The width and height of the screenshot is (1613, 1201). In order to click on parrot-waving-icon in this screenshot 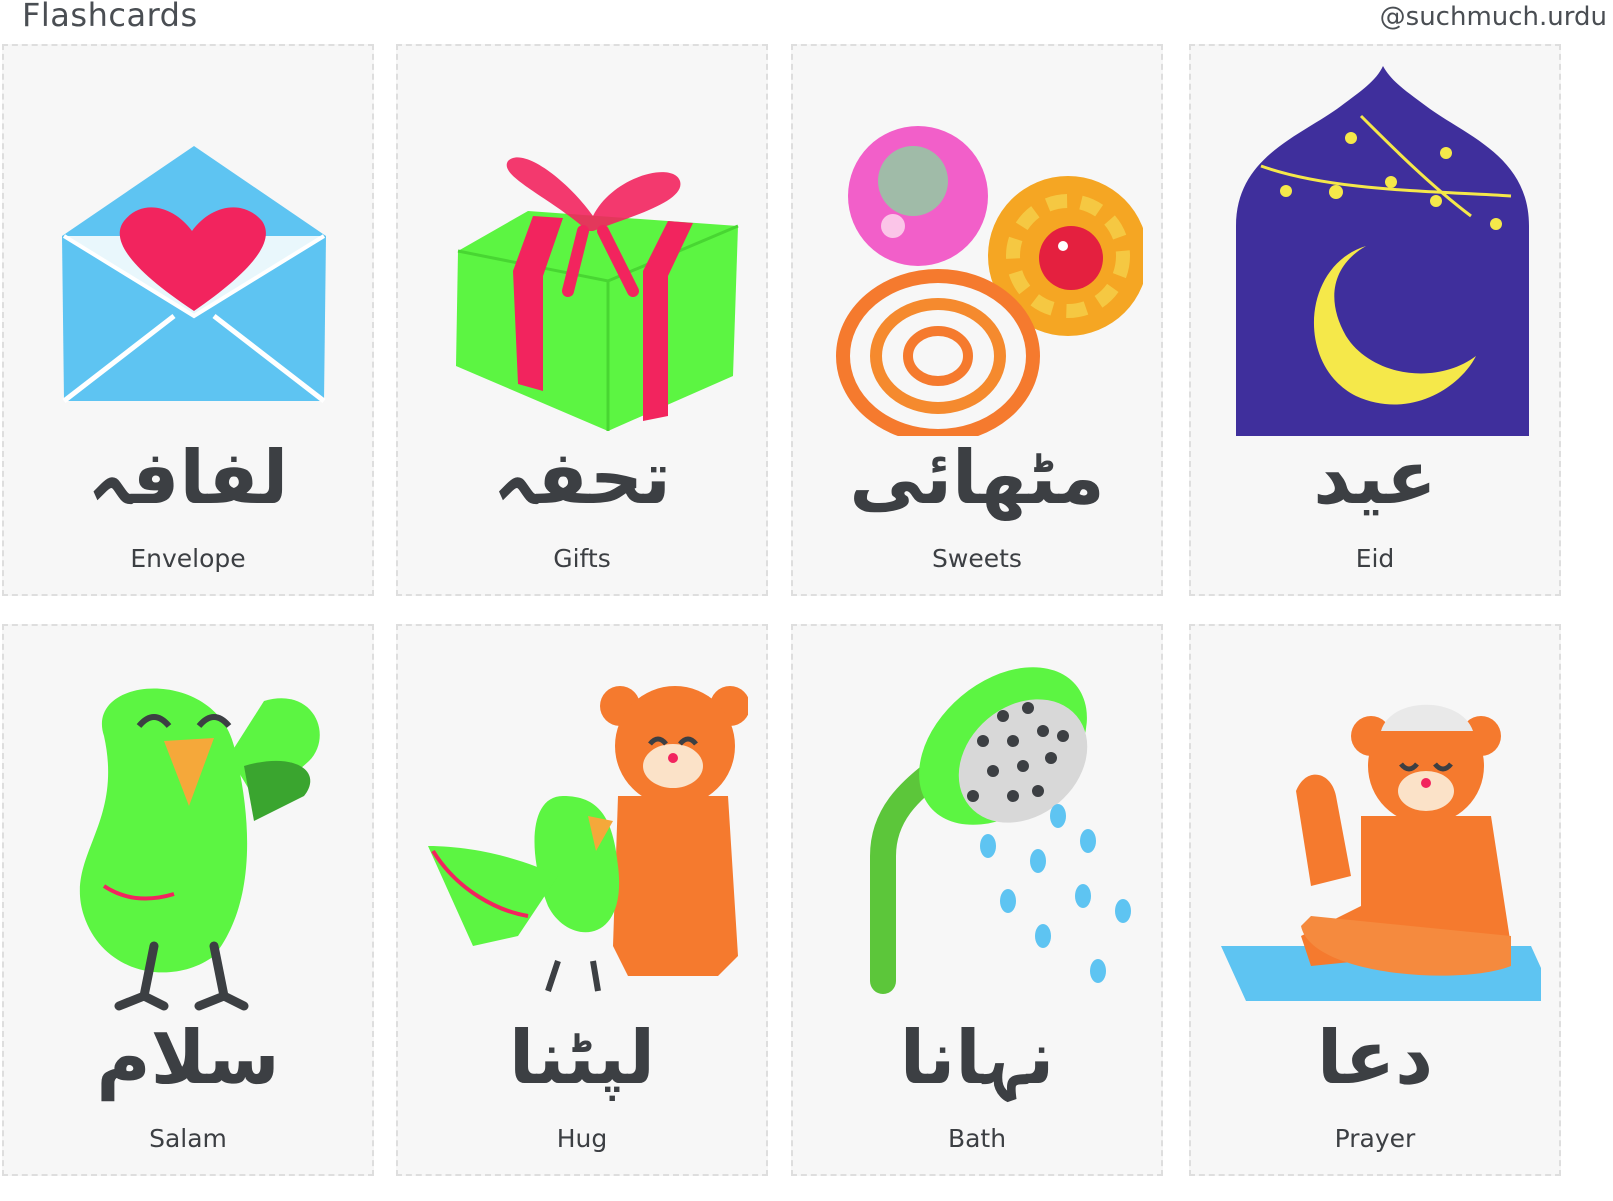, I will do `click(199, 849)`.